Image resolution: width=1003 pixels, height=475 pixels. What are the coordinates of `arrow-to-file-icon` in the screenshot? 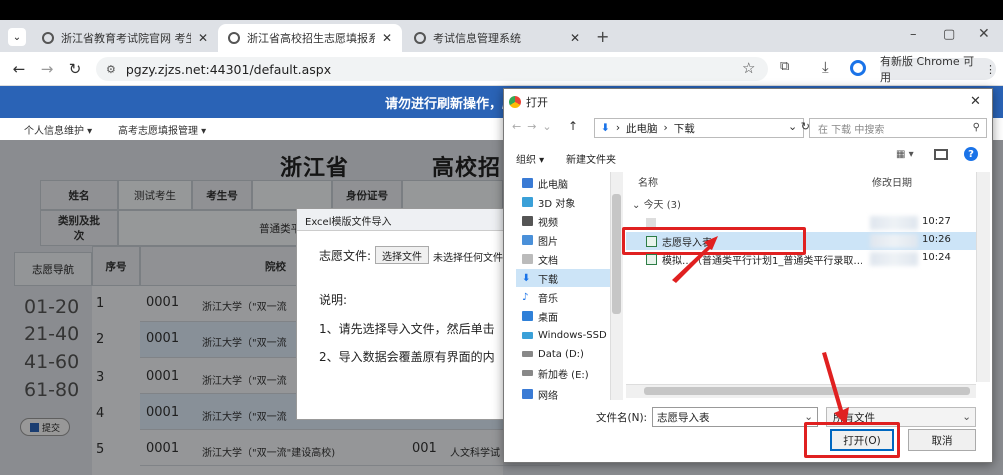 It's located at (695, 259).